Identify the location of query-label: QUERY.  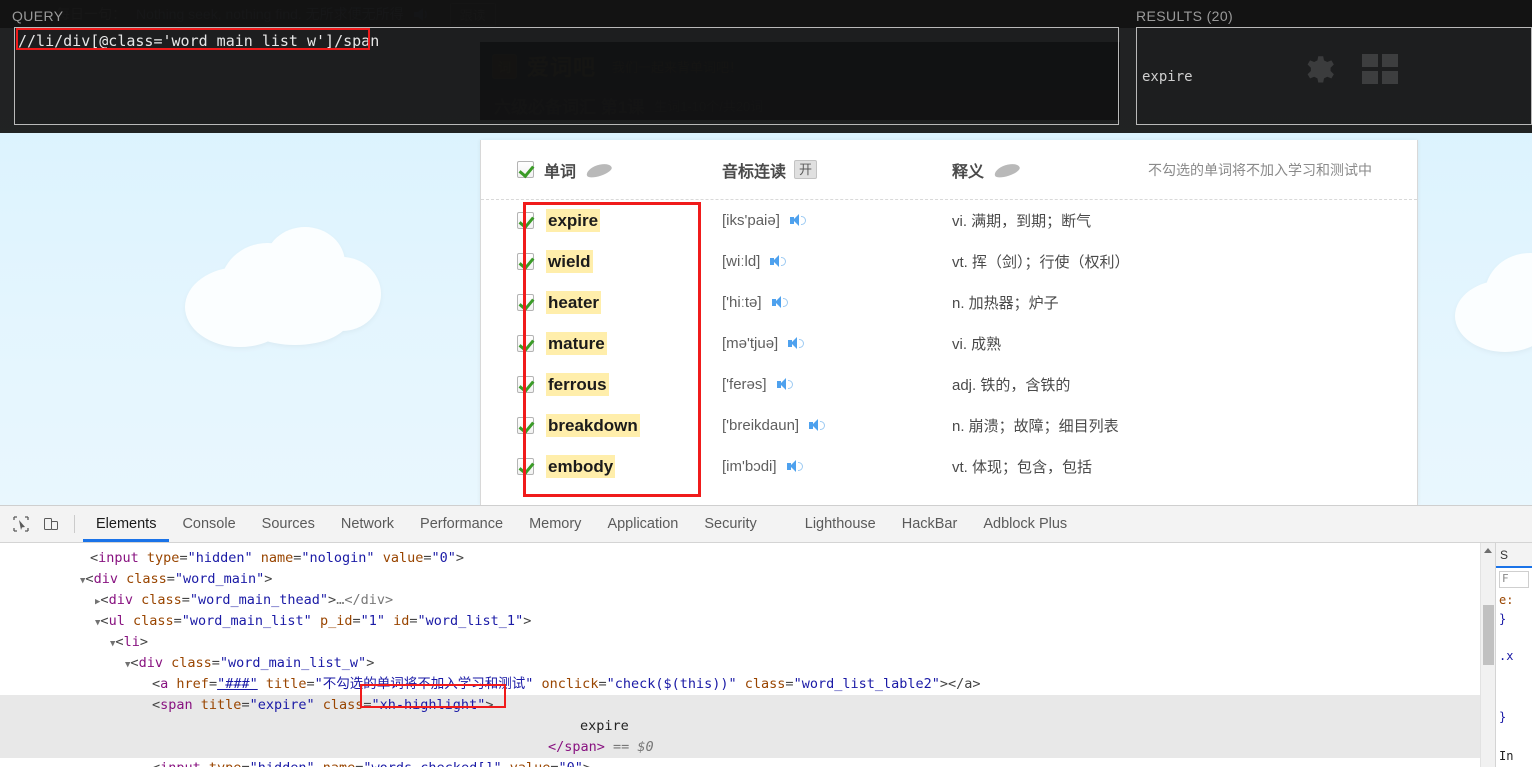
(38, 16).